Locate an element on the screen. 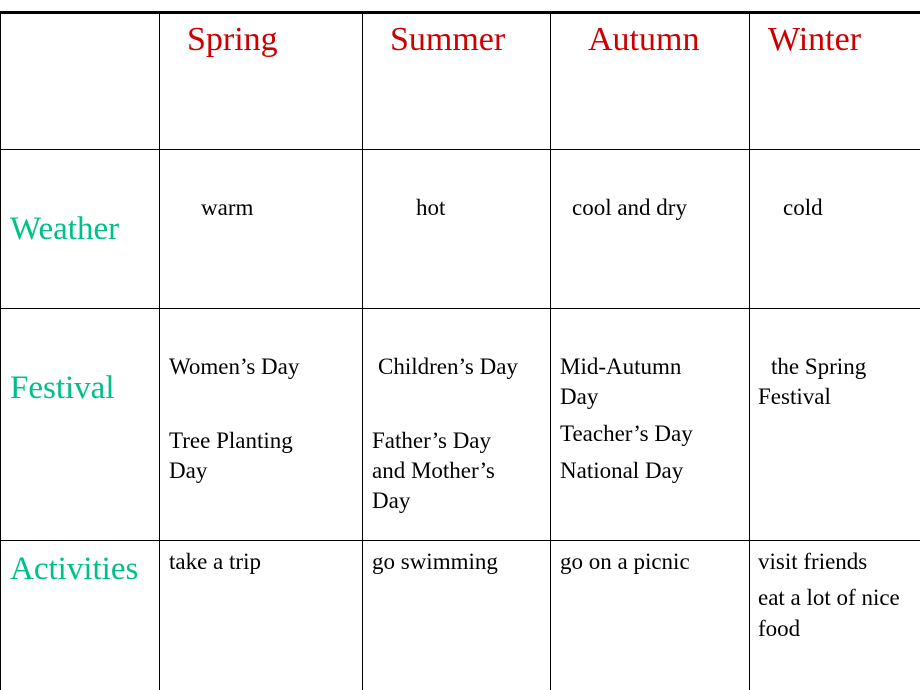 The width and height of the screenshot is (920, 690). cell-text: Women’s Day is located at coordinates (234, 366).